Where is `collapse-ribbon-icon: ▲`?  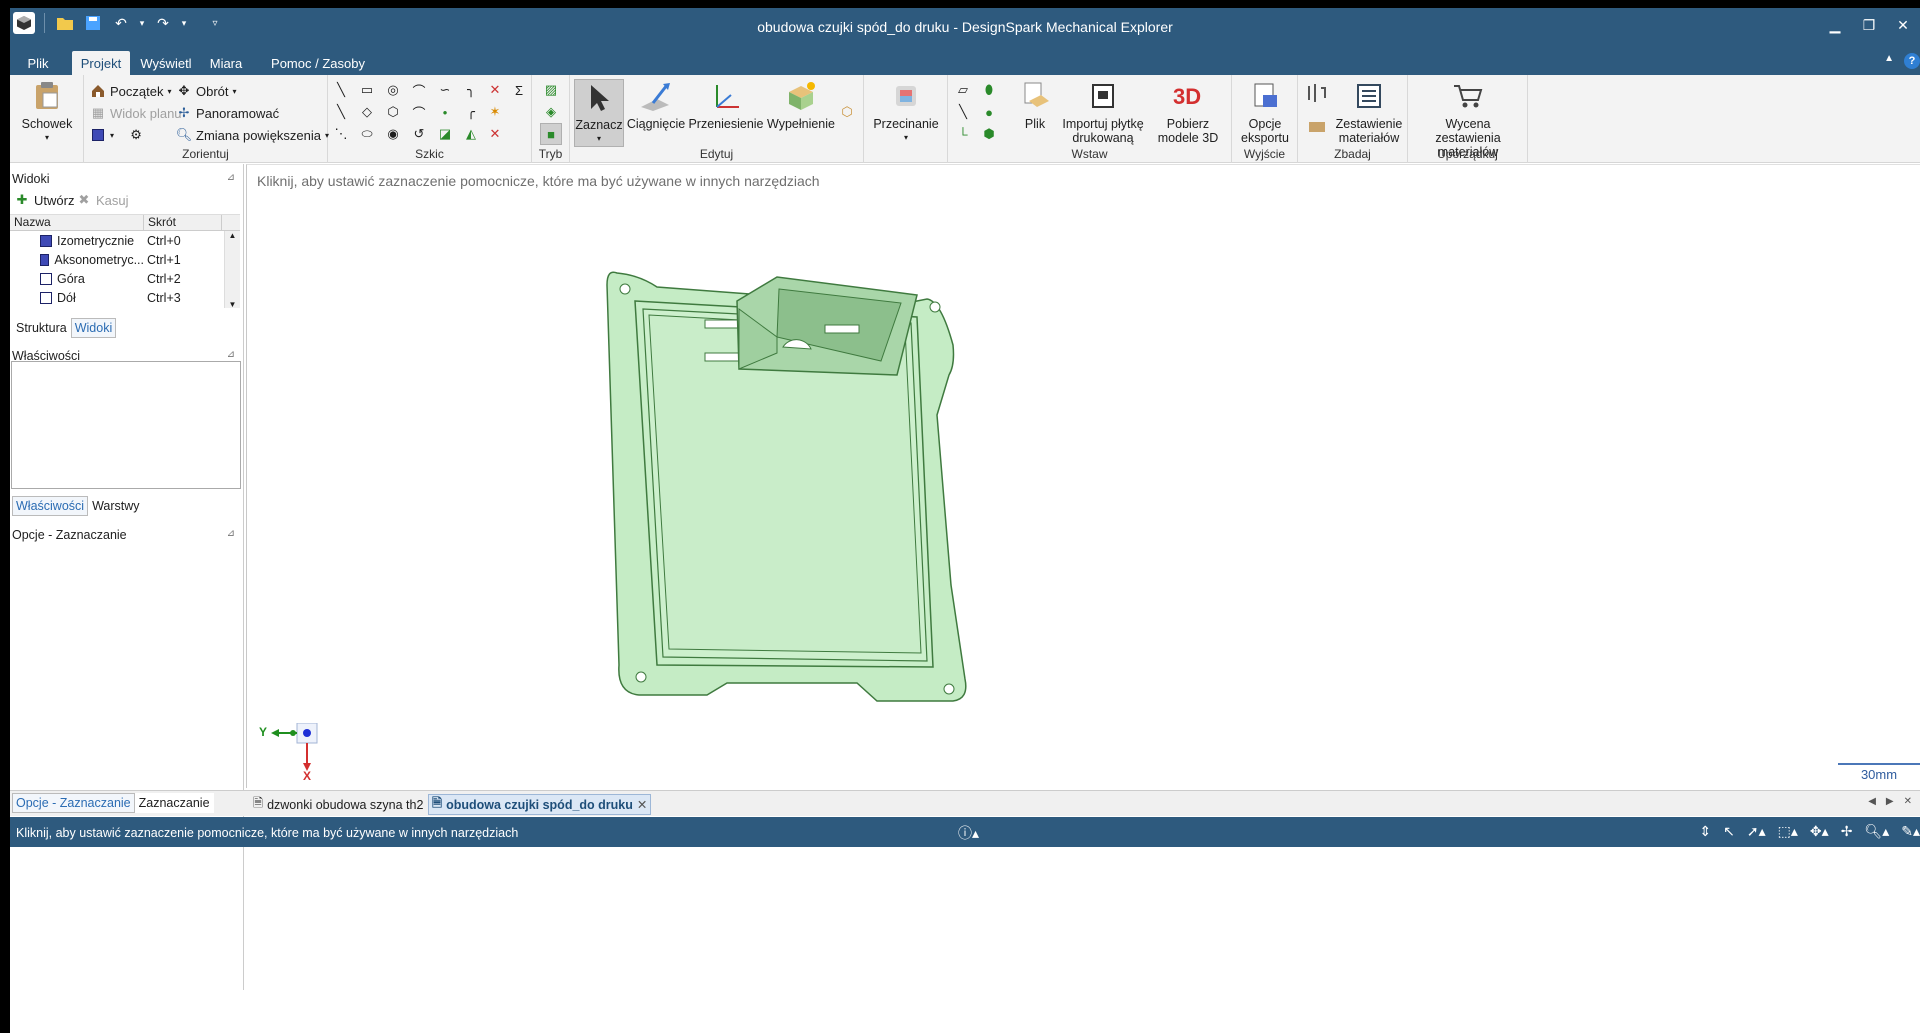
collapse-ribbon-icon: ▲ is located at coordinates (1889, 61).